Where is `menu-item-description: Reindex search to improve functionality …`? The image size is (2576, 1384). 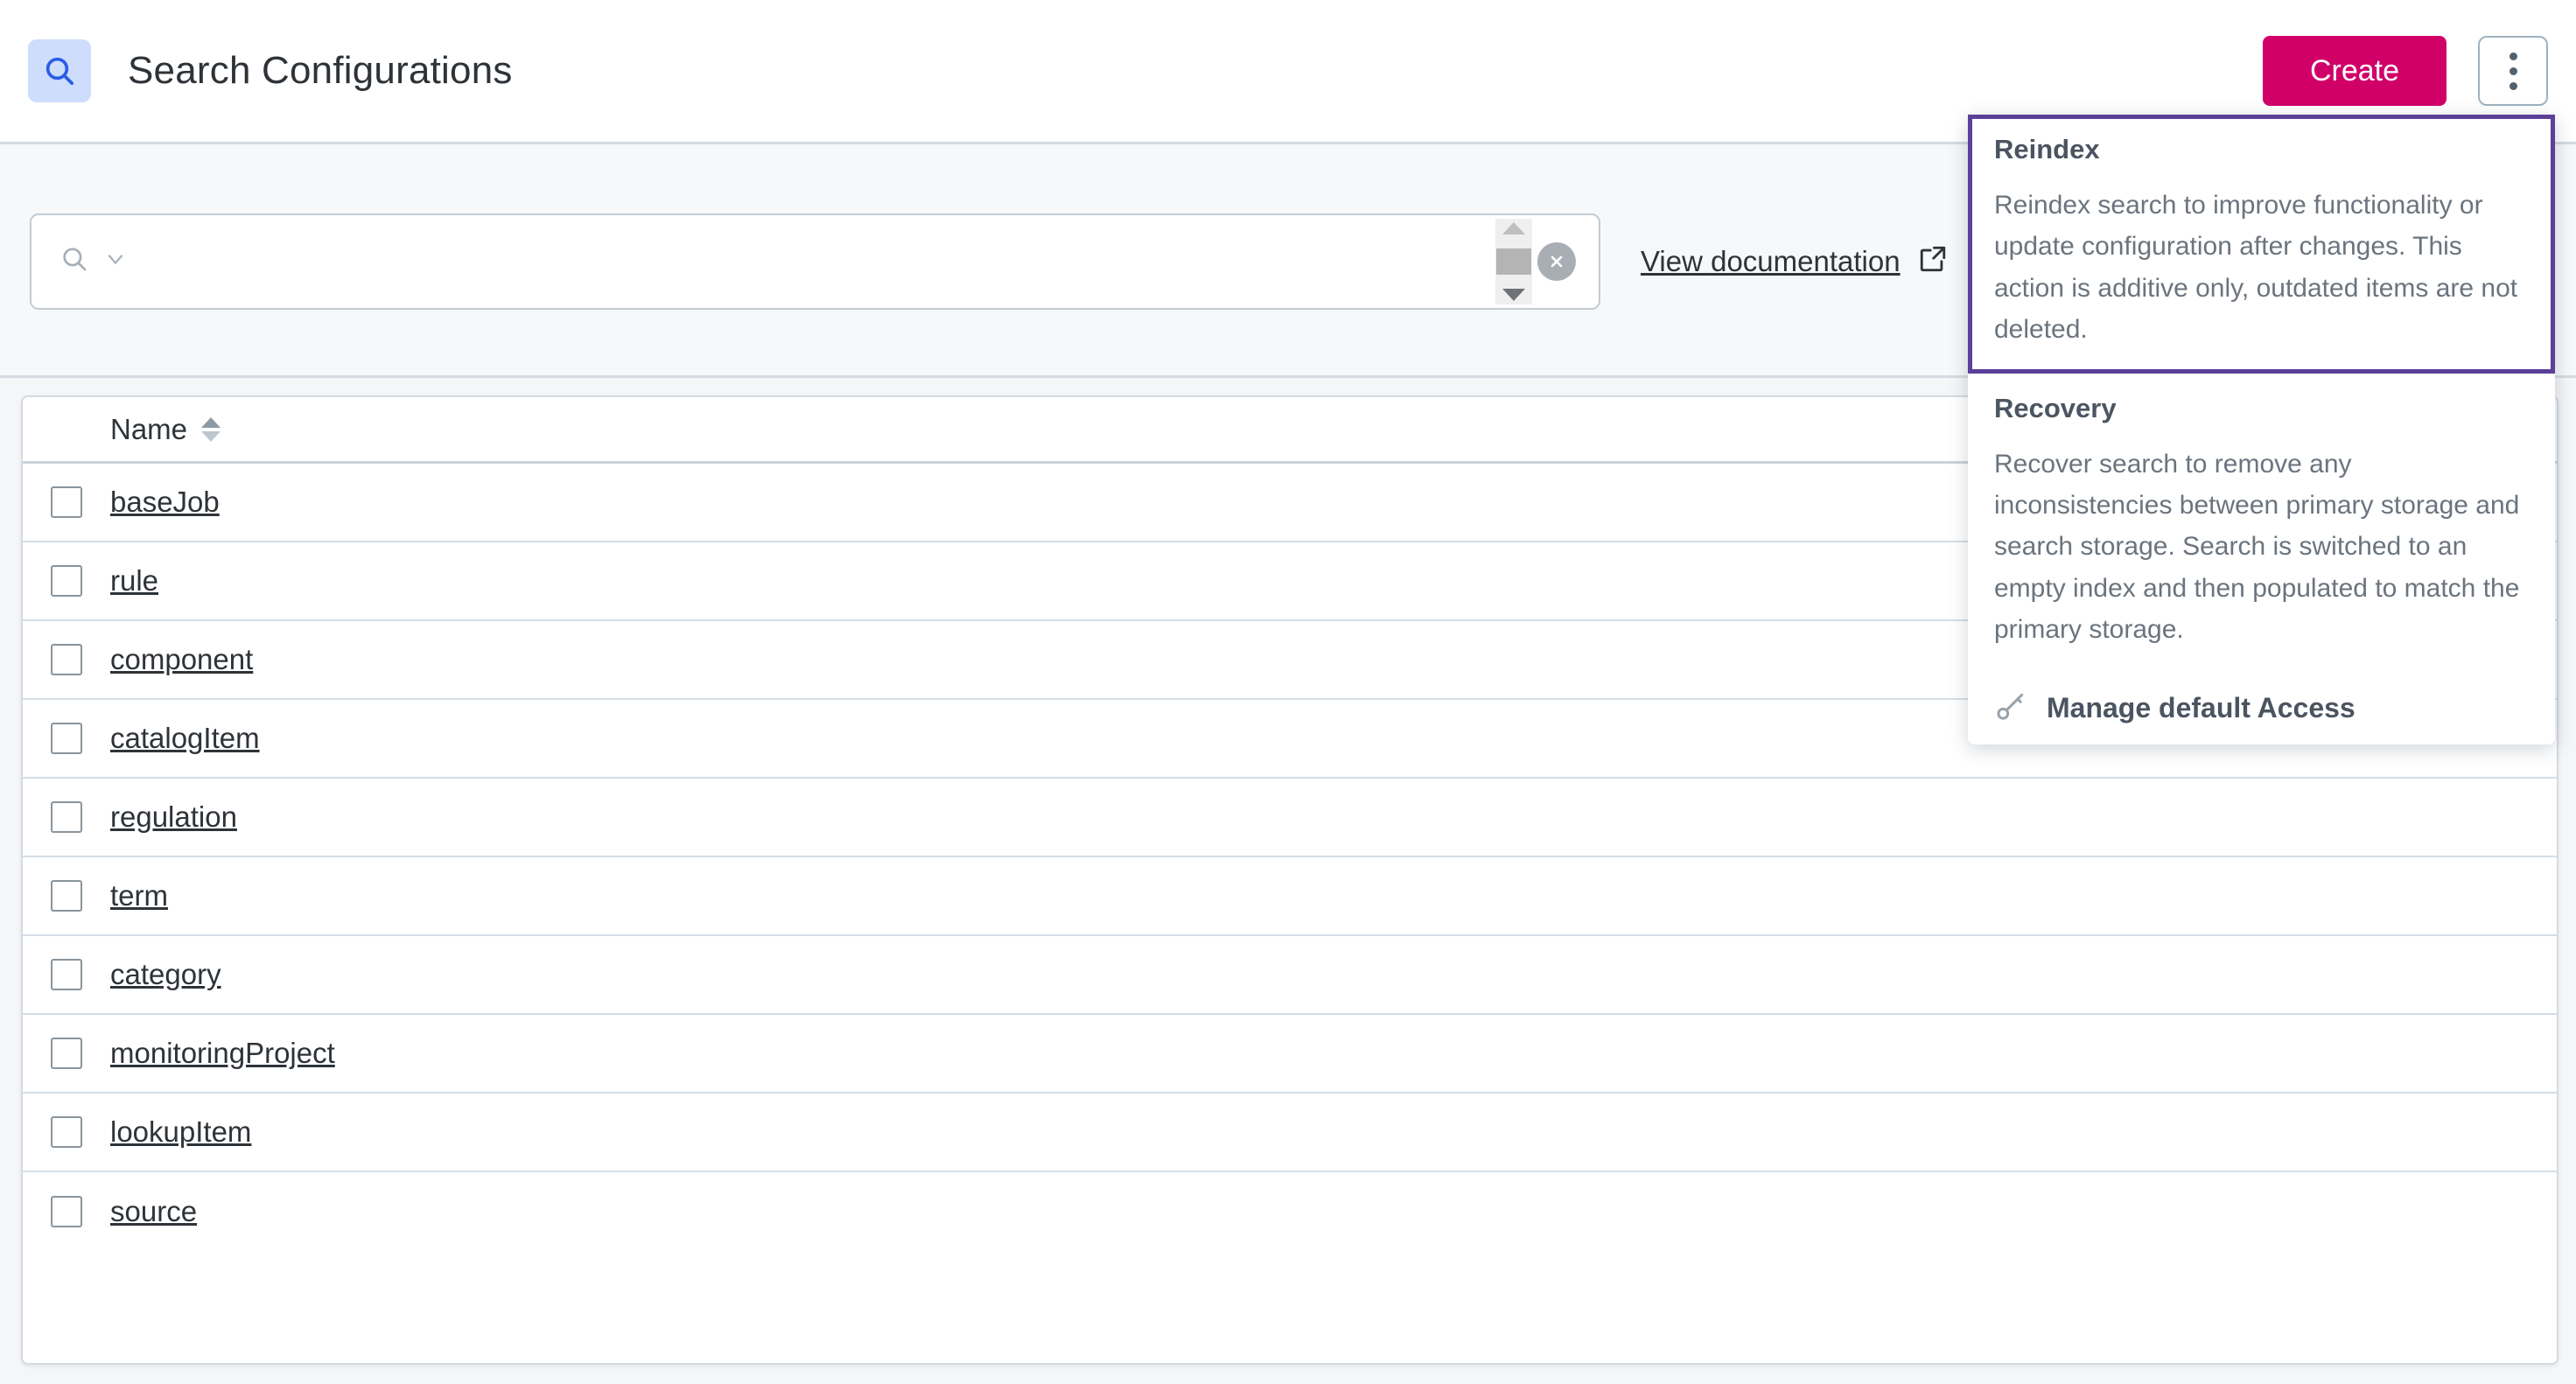 menu-item-description: Reindex search to improve functionality … is located at coordinates (2256, 268).